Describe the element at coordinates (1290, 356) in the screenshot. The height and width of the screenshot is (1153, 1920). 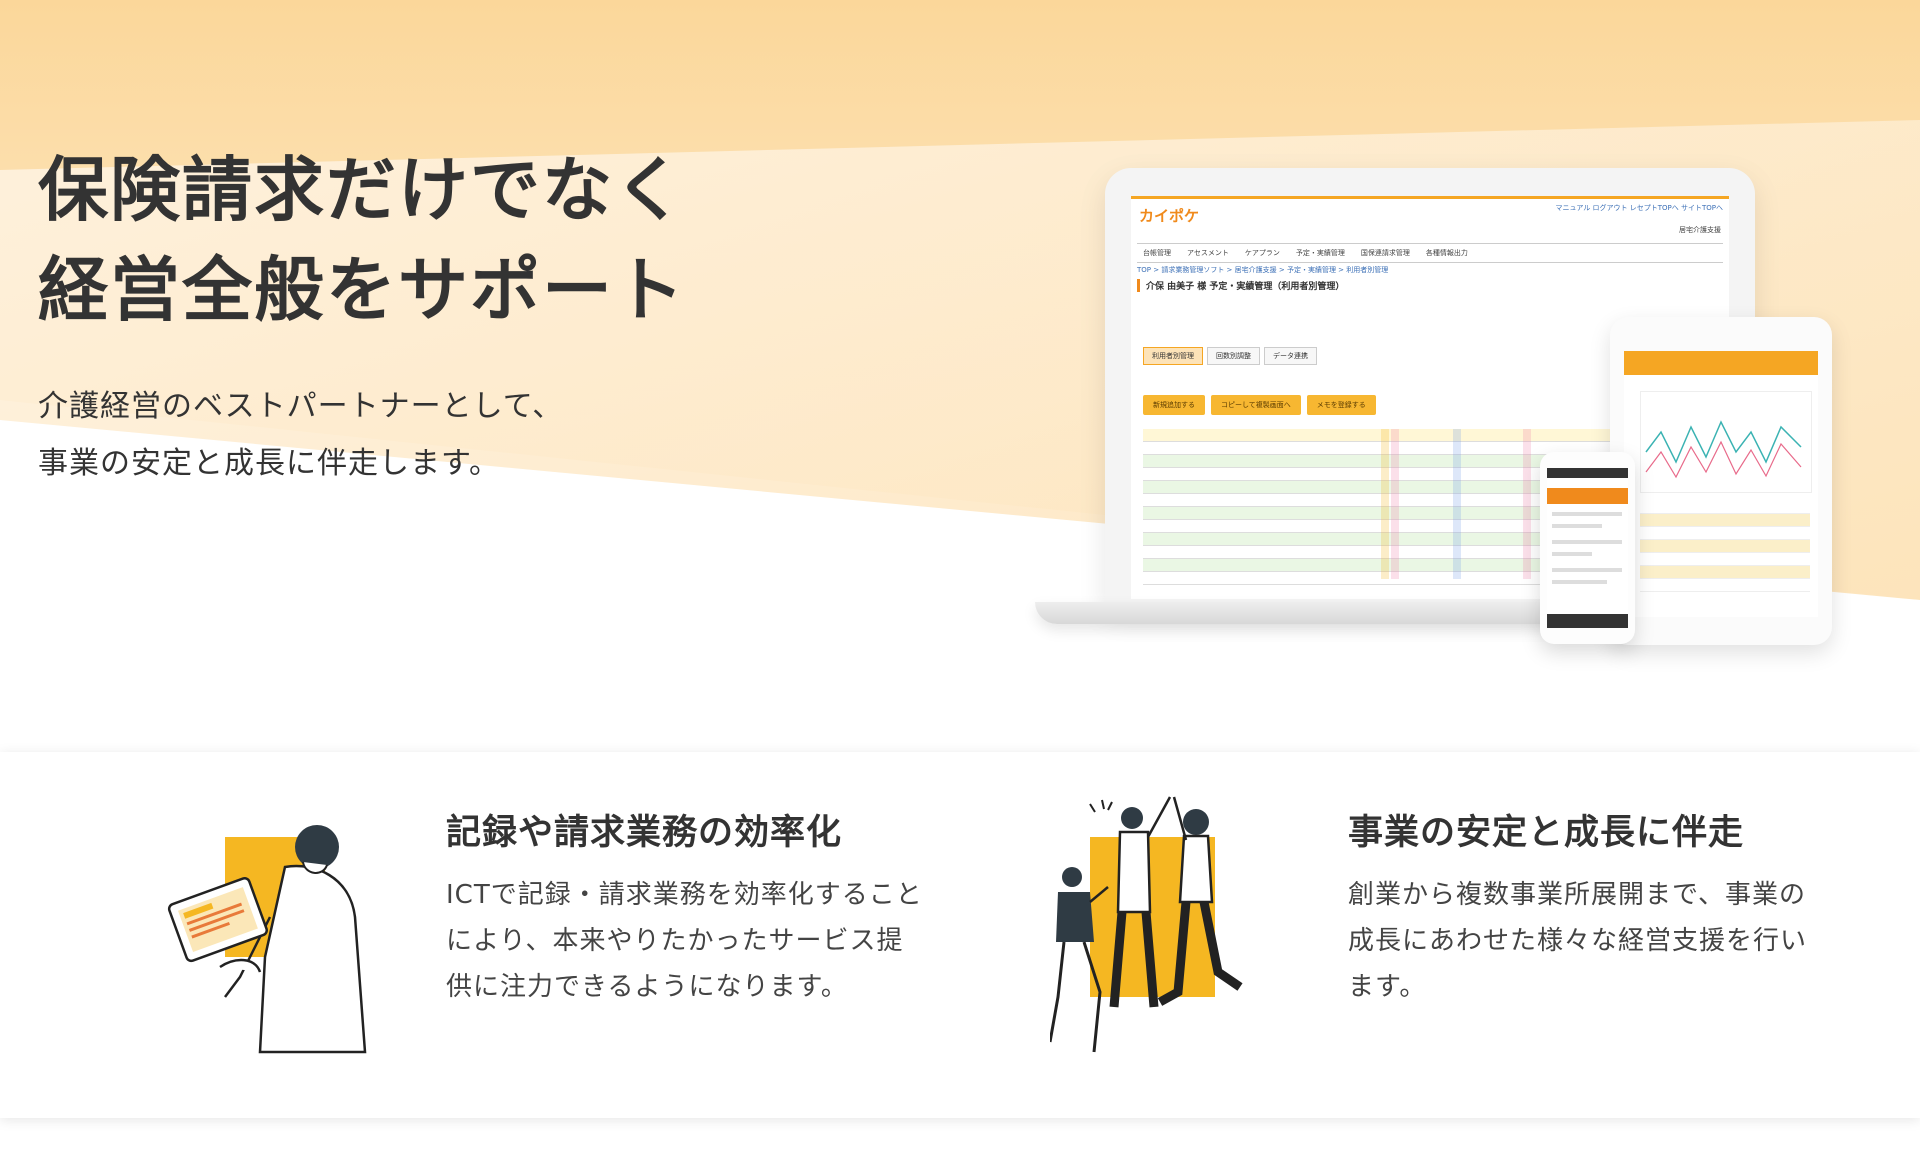
I see `app-tab: データ連携` at that location.